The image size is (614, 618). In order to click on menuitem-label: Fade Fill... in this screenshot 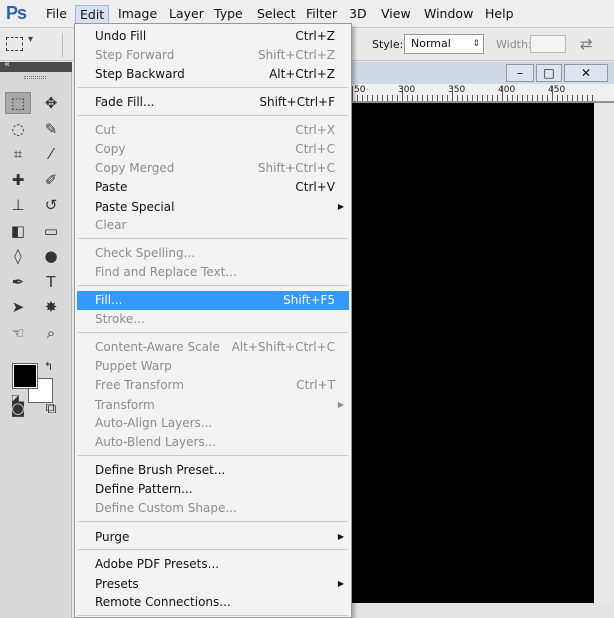, I will do `click(125, 102)`.